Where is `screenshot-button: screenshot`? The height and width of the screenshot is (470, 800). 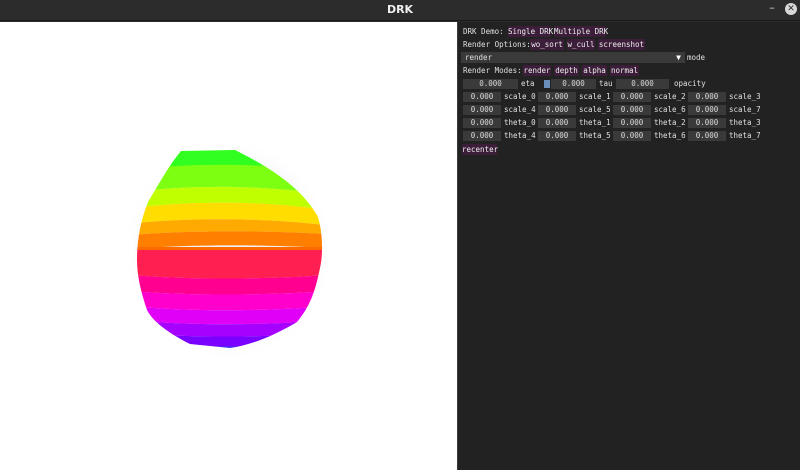
screenshot-button: screenshot is located at coordinates (621, 44).